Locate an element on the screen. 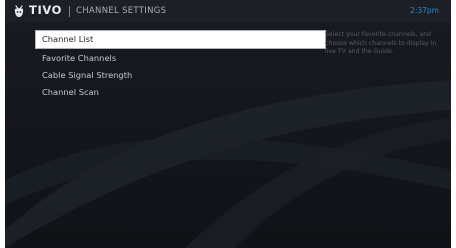 This screenshot has width=456, height=248. page-title: CHANNEL SETTINGS is located at coordinates (121, 10).